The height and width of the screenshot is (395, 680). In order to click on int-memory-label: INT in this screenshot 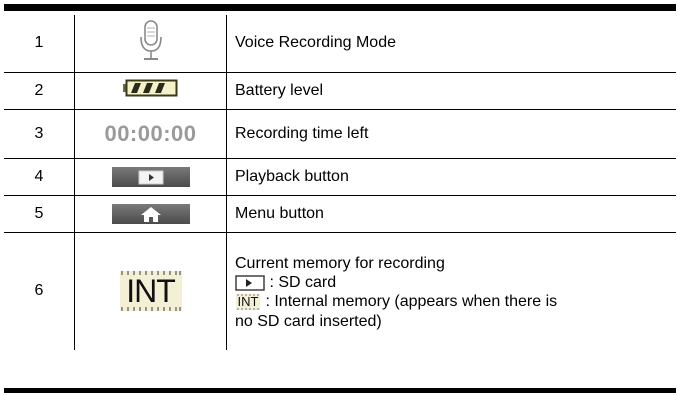, I will do `click(151, 291)`.